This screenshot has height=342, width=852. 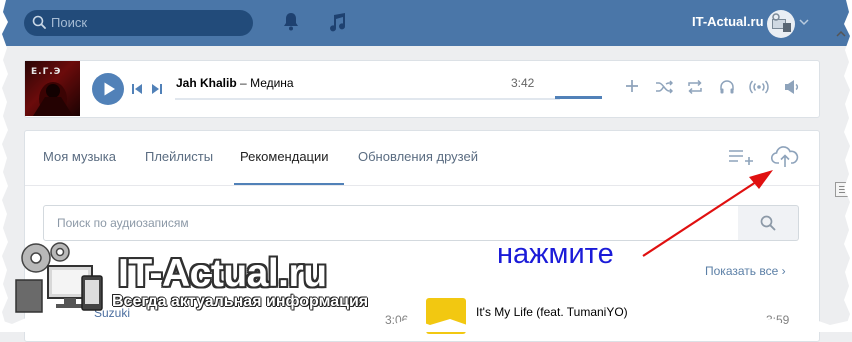 What do you see at coordinates (222, 273) in the screenshot?
I see `watermark-title: IT-Actual.ru` at bounding box center [222, 273].